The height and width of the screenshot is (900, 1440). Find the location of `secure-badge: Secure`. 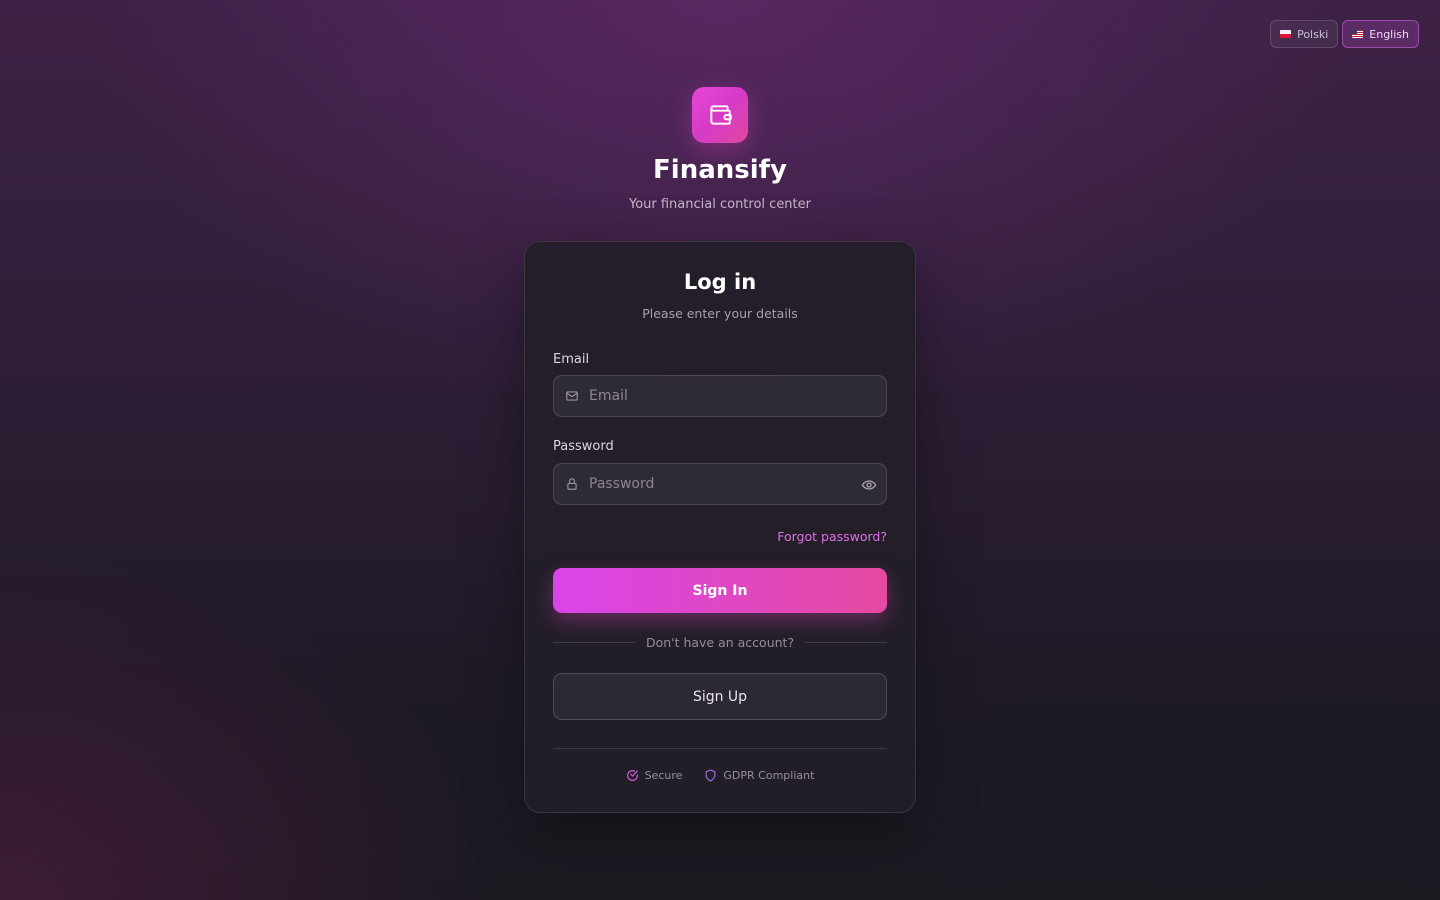

secure-badge: Secure is located at coordinates (654, 775).